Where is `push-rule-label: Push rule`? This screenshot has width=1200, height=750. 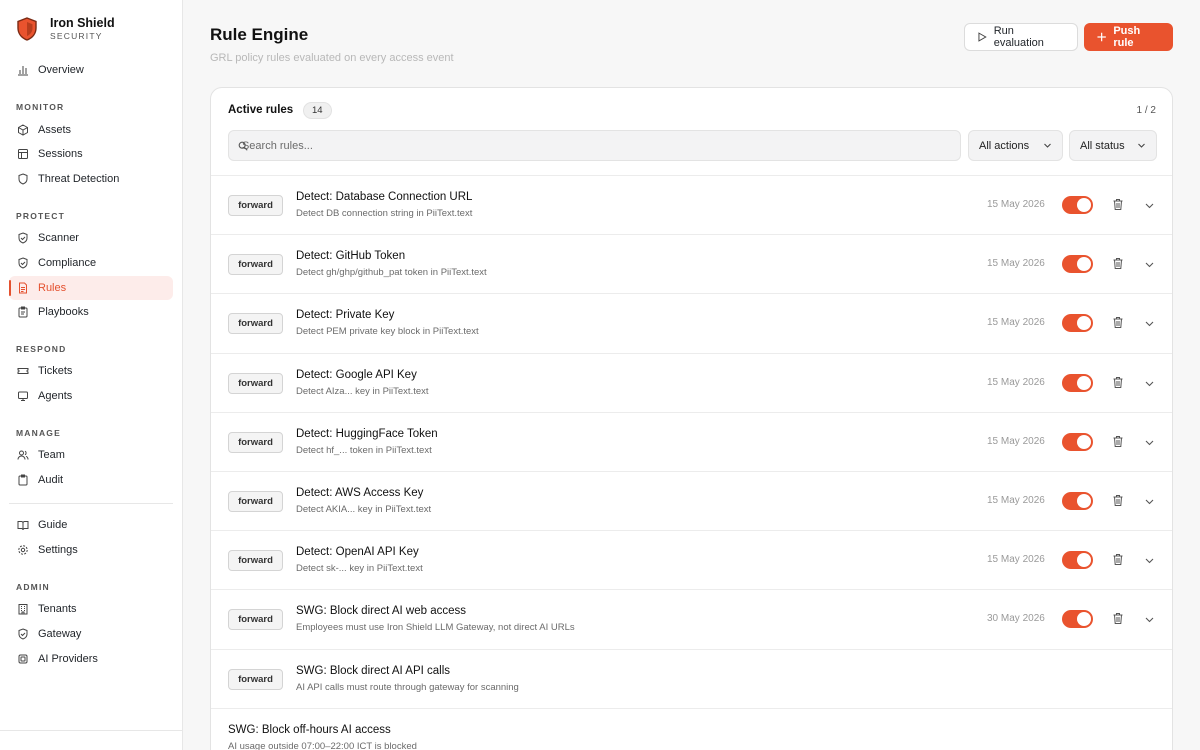
push-rule-label: Push rule is located at coordinates (1127, 37).